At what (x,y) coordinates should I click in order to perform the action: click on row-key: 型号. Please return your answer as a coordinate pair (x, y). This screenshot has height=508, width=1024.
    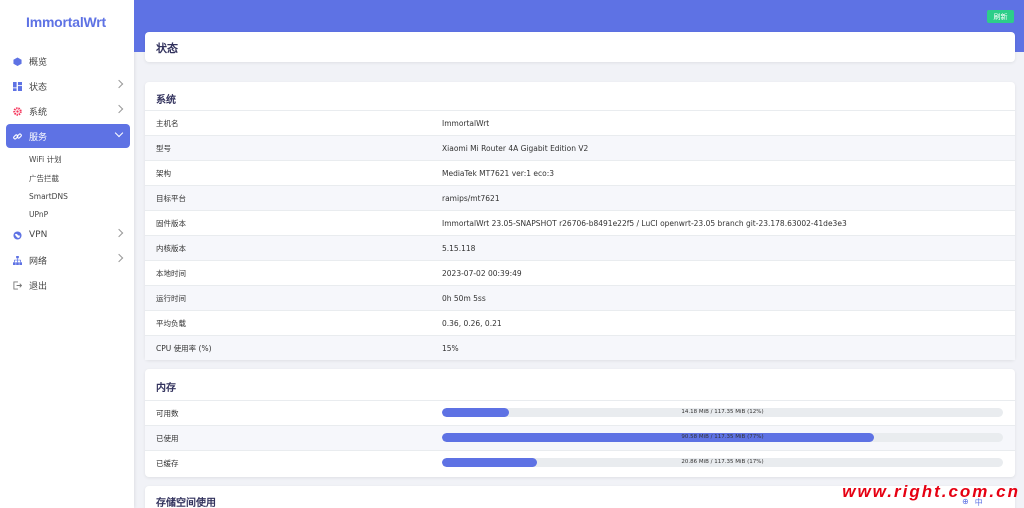
    Looking at the image, I should click on (163, 148).